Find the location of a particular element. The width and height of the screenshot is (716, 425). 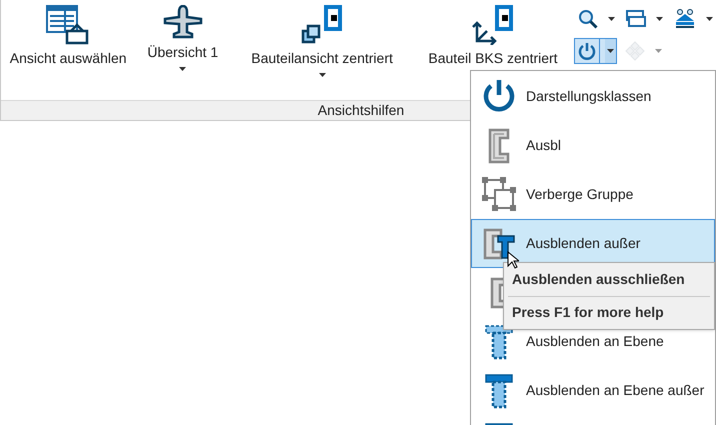

tooltip-help: Press F1 for more help is located at coordinates (588, 312).